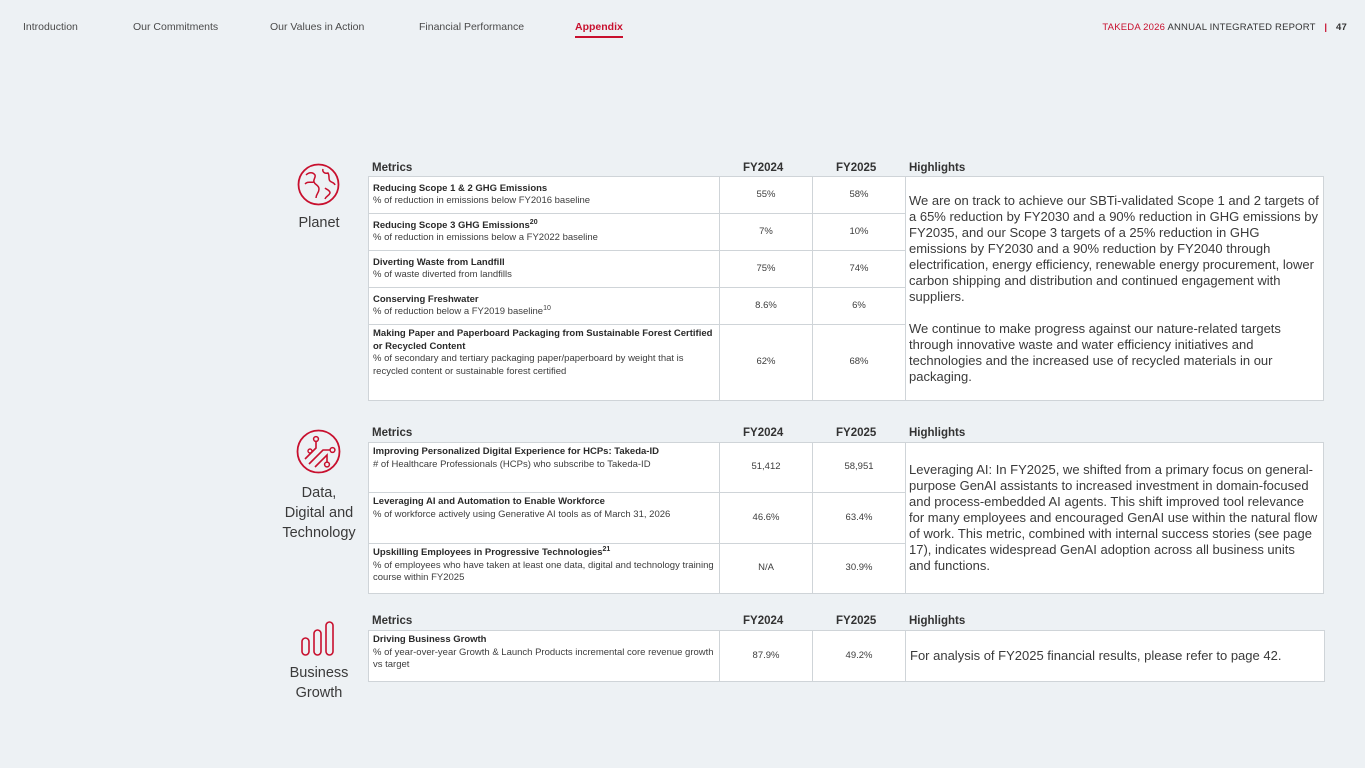 The height and width of the screenshot is (768, 1365). What do you see at coordinates (451, 225) in the screenshot?
I see `metric-title: Reducing Scope 3 GHG Emissions` at bounding box center [451, 225].